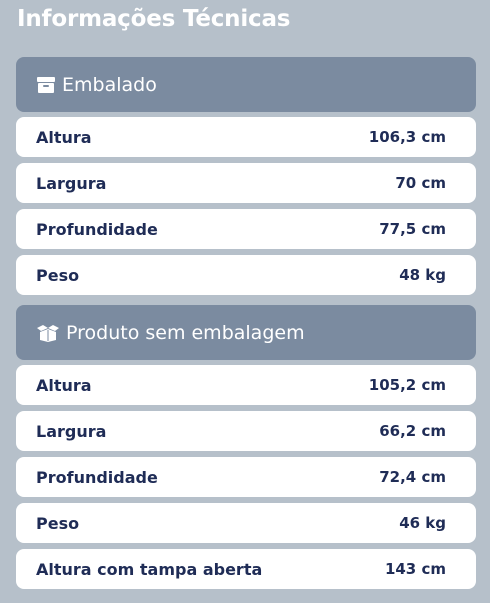  Describe the element at coordinates (246, 137) in the screenshot. I see `spec-row-altura: Altura 106,3 cm` at that location.